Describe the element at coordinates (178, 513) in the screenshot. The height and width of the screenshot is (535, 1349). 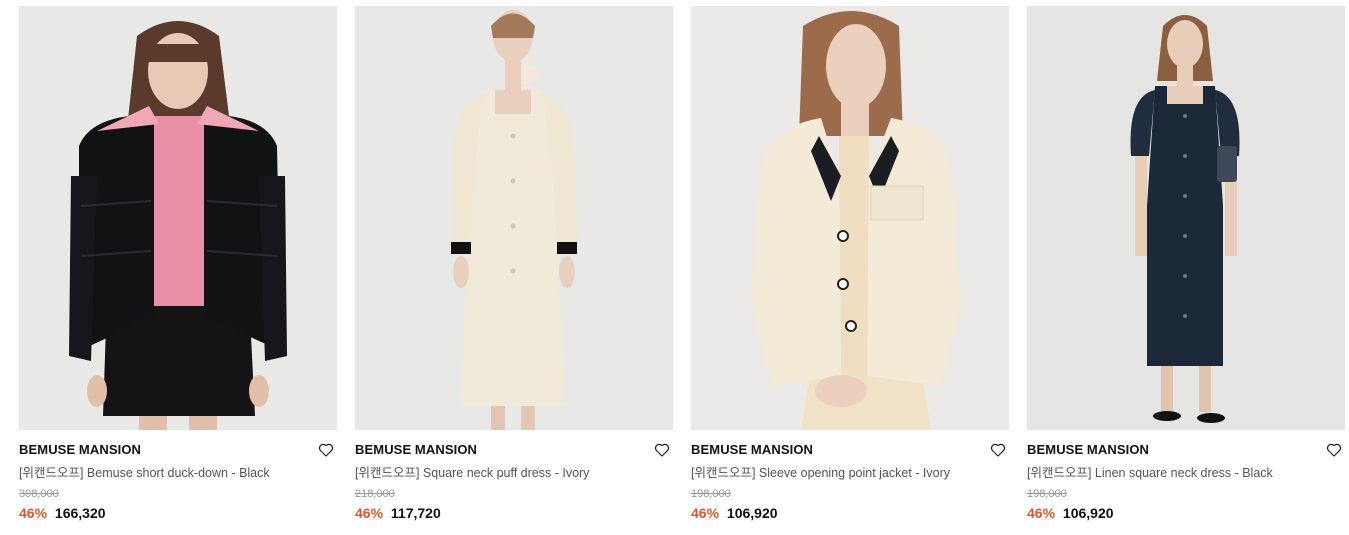
I see `price-row: 46% 166,320` at that location.